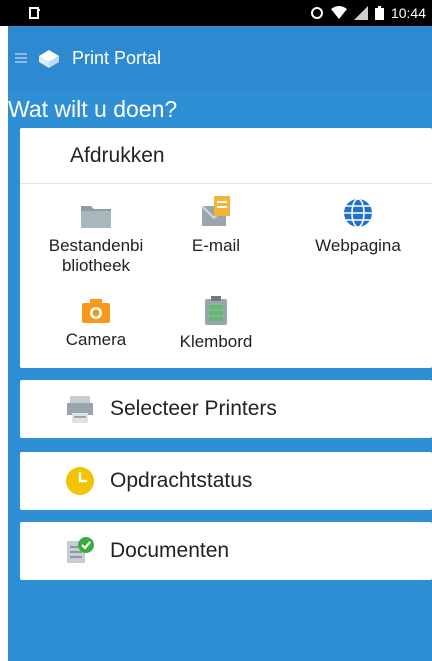  Describe the element at coordinates (80, 550) in the screenshot. I see `document-check-icon` at that location.